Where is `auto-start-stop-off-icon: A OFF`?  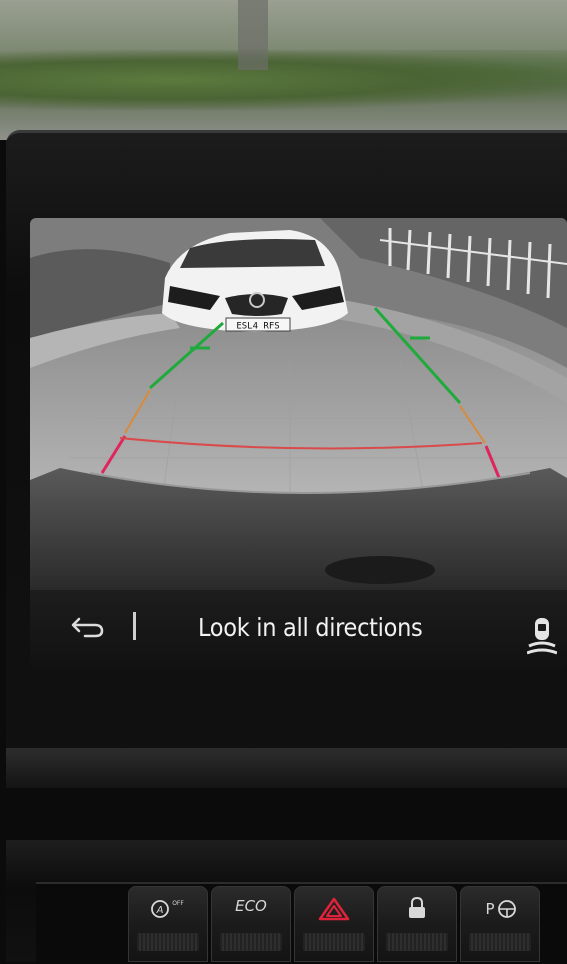
auto-start-stop-off-icon: A OFF is located at coordinates (167, 909).